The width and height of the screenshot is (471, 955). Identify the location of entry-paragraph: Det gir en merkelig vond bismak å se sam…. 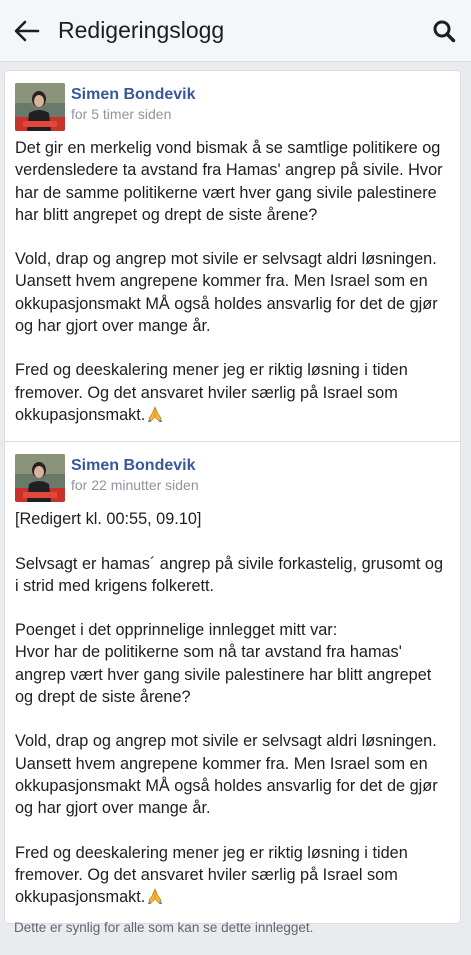
(229, 181).